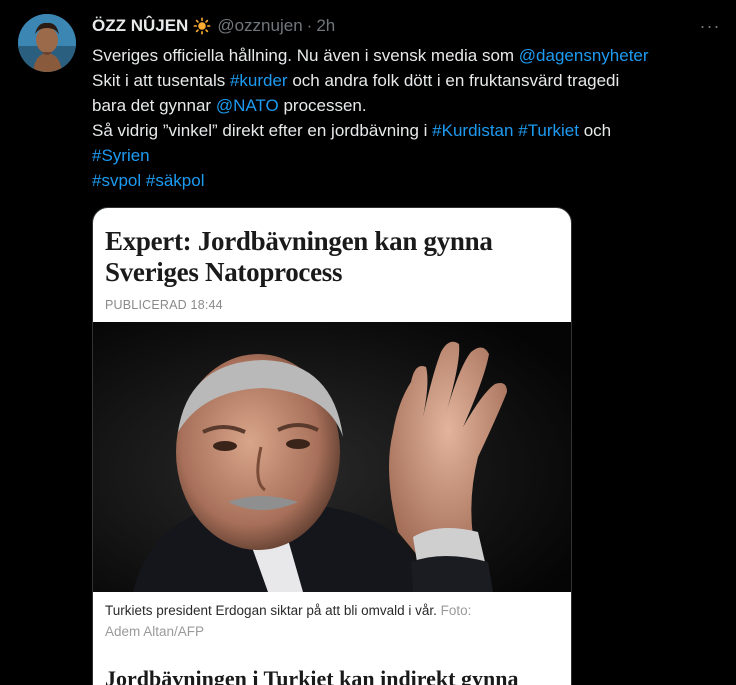 This screenshot has width=736, height=685. I want to click on sun-icon, so click(202, 26).